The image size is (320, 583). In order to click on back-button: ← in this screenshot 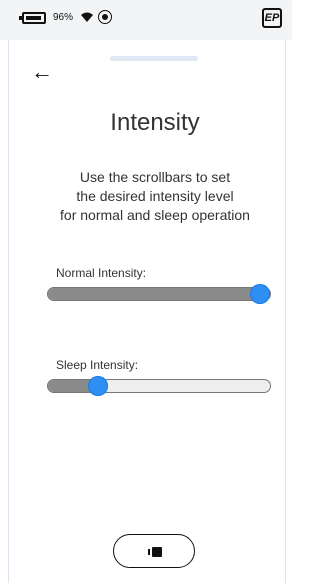, I will do `click(42, 72)`.